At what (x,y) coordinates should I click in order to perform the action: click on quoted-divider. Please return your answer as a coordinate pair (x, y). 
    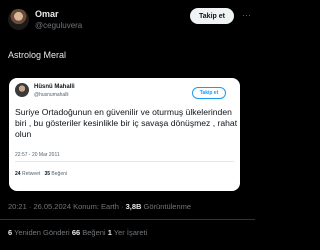
    Looking at the image, I should click on (124, 161).